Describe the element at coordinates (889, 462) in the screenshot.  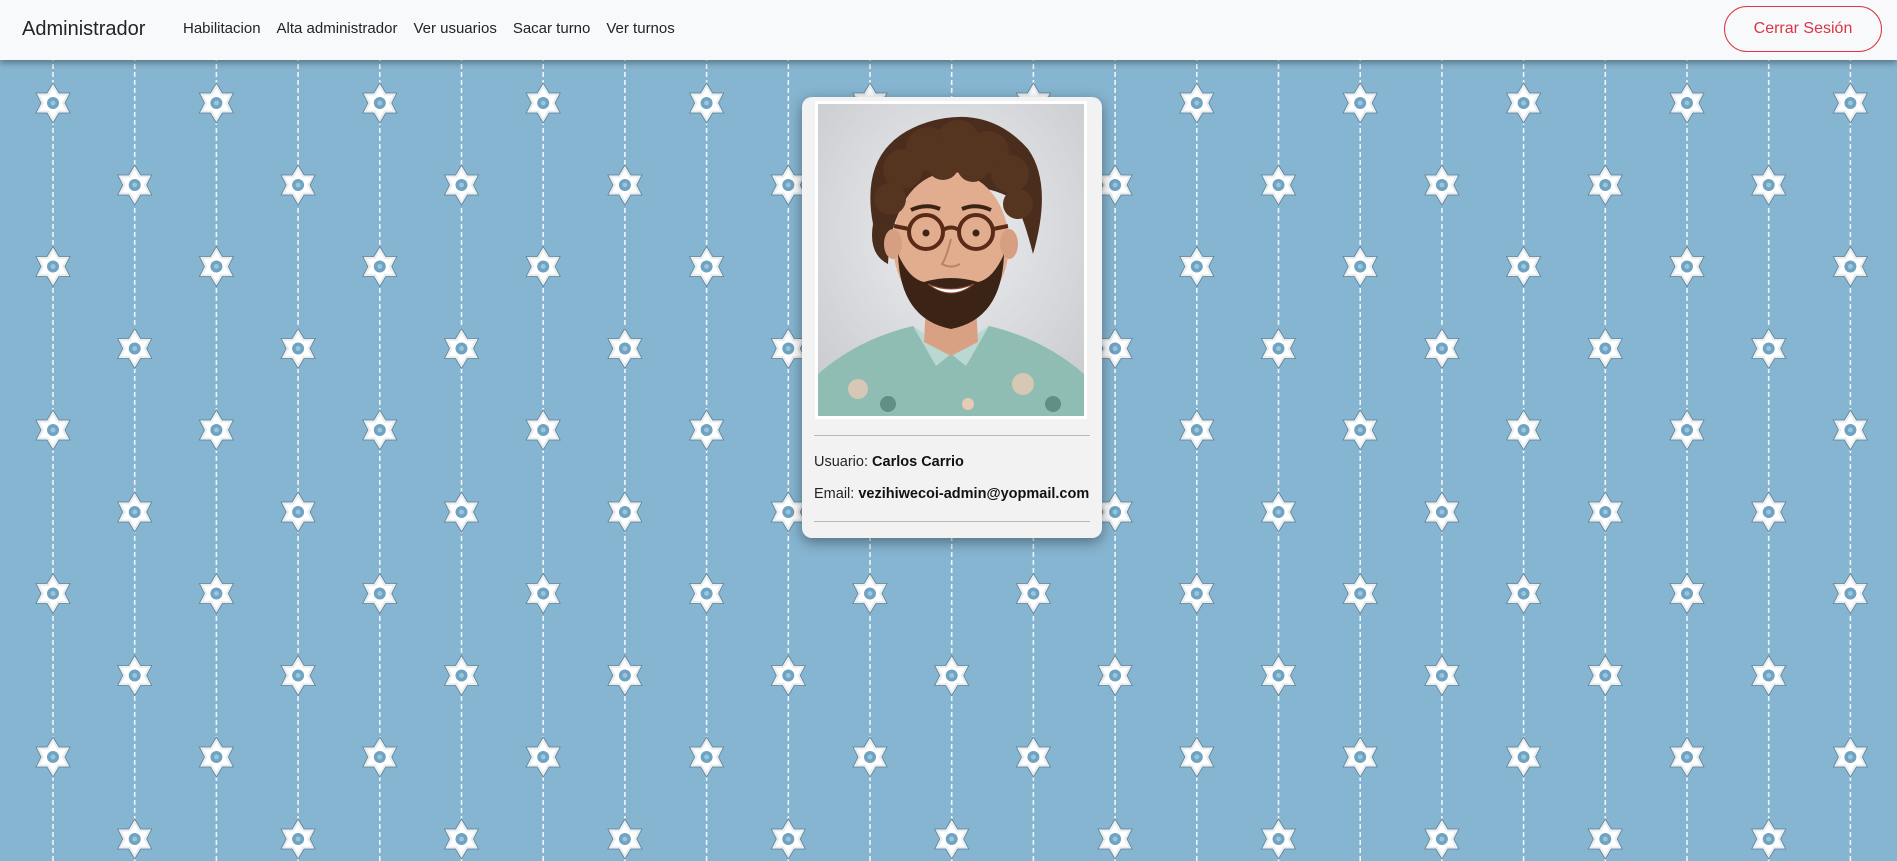
I see `user-info-line: Usuario: Carlos Carrio` at that location.